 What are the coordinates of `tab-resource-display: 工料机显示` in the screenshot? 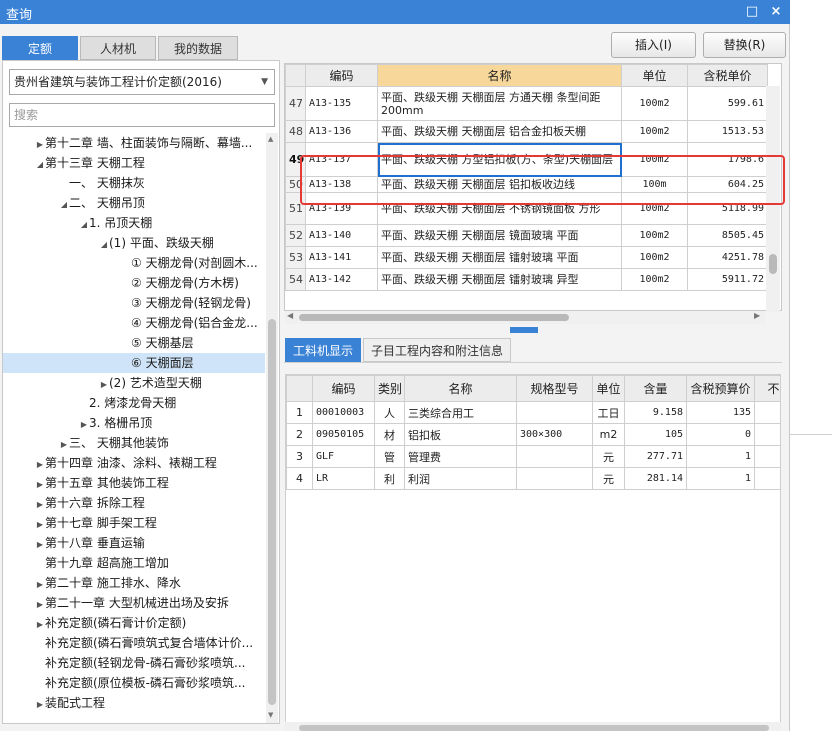 It's located at (323, 350).